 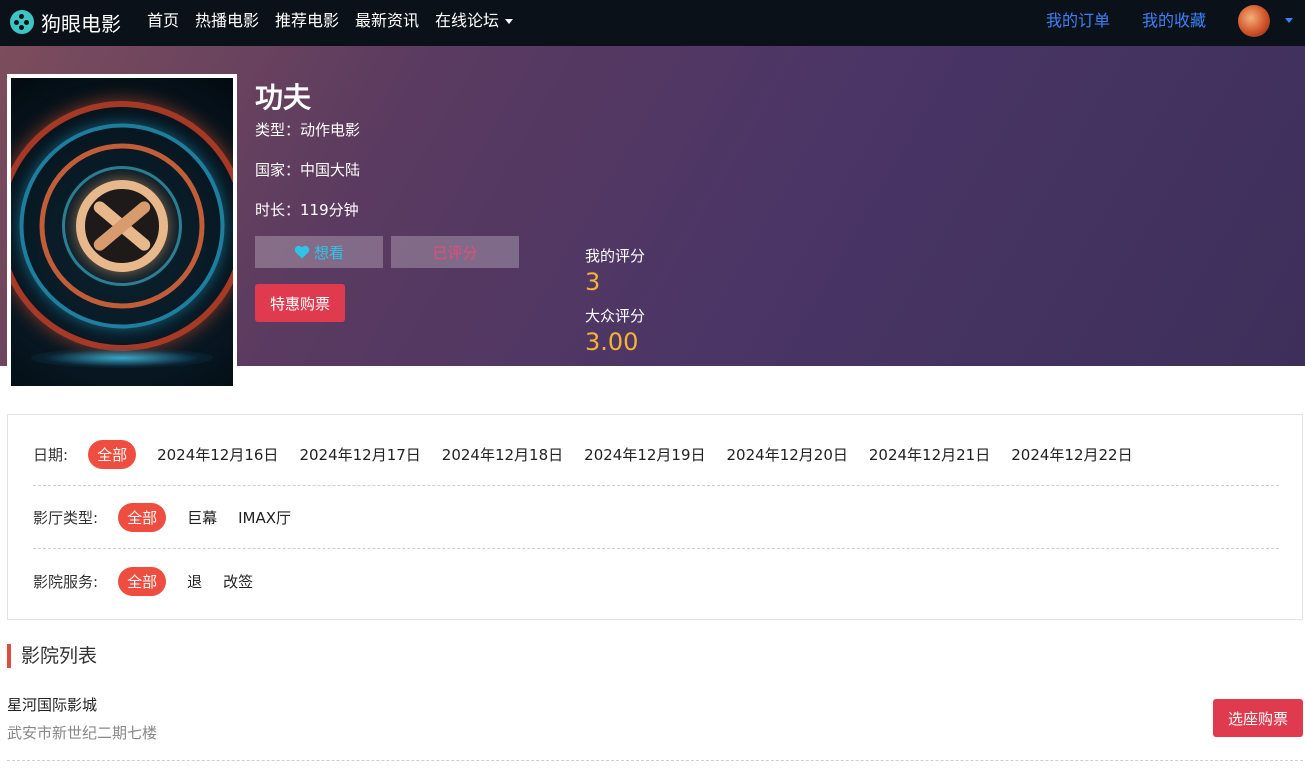 I want to click on rated-button: 已评分, so click(x=455, y=252).